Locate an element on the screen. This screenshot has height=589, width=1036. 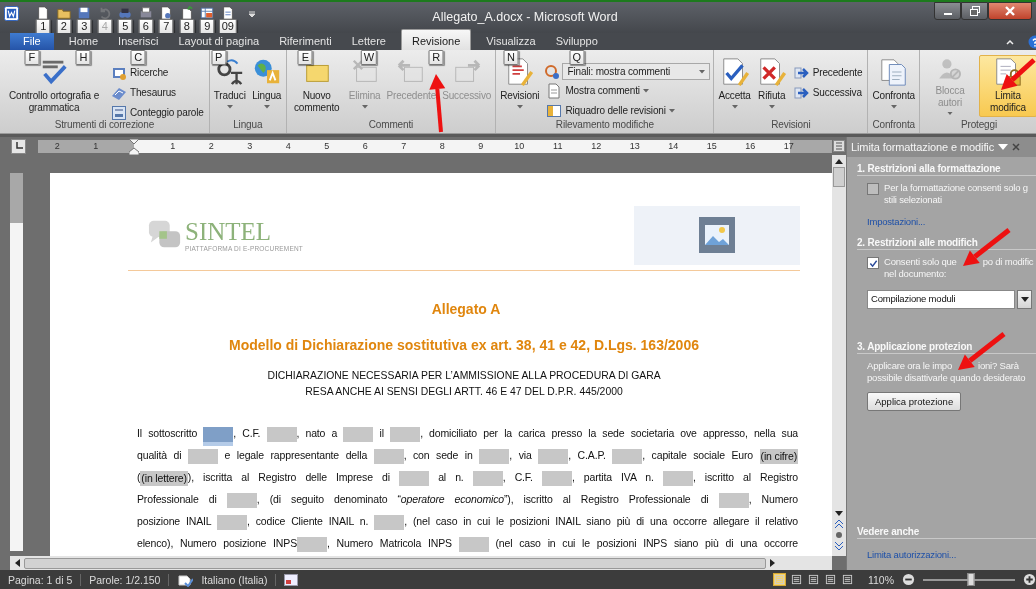
ruler-number: 16 is located at coordinates (750, 146).